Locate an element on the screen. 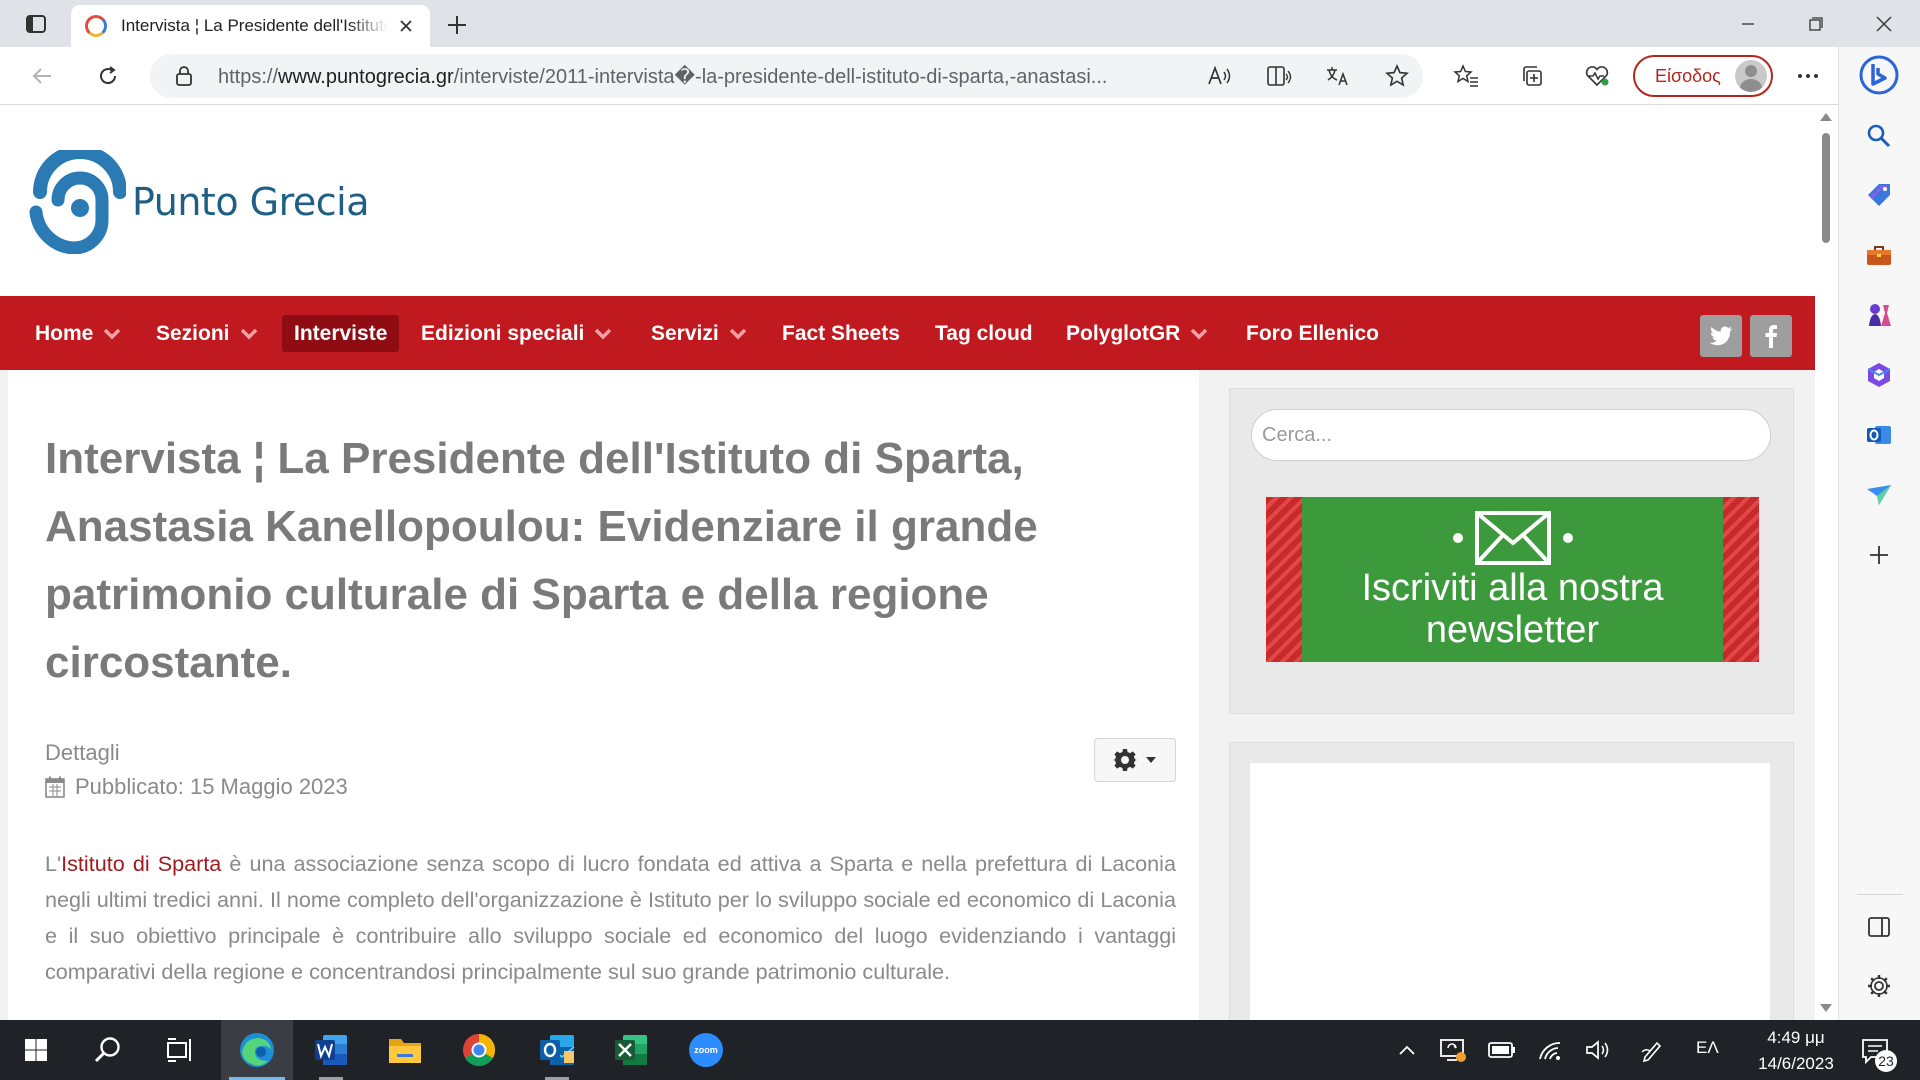 This screenshot has width=1920, height=1080. sidebar-search-box: Iscriviti alla nostra newsletter is located at coordinates (1511, 551).